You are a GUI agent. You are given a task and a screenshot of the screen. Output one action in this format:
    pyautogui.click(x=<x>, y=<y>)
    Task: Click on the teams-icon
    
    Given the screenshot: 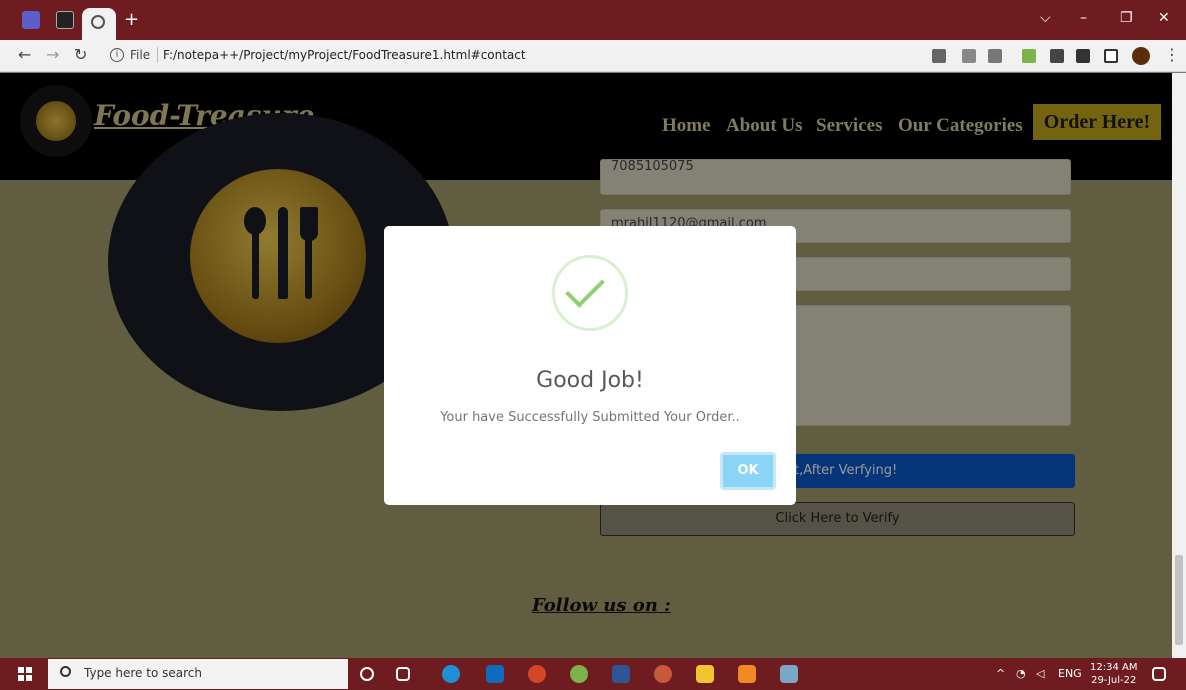 What is the action you would take?
    pyautogui.click(x=31, y=20)
    